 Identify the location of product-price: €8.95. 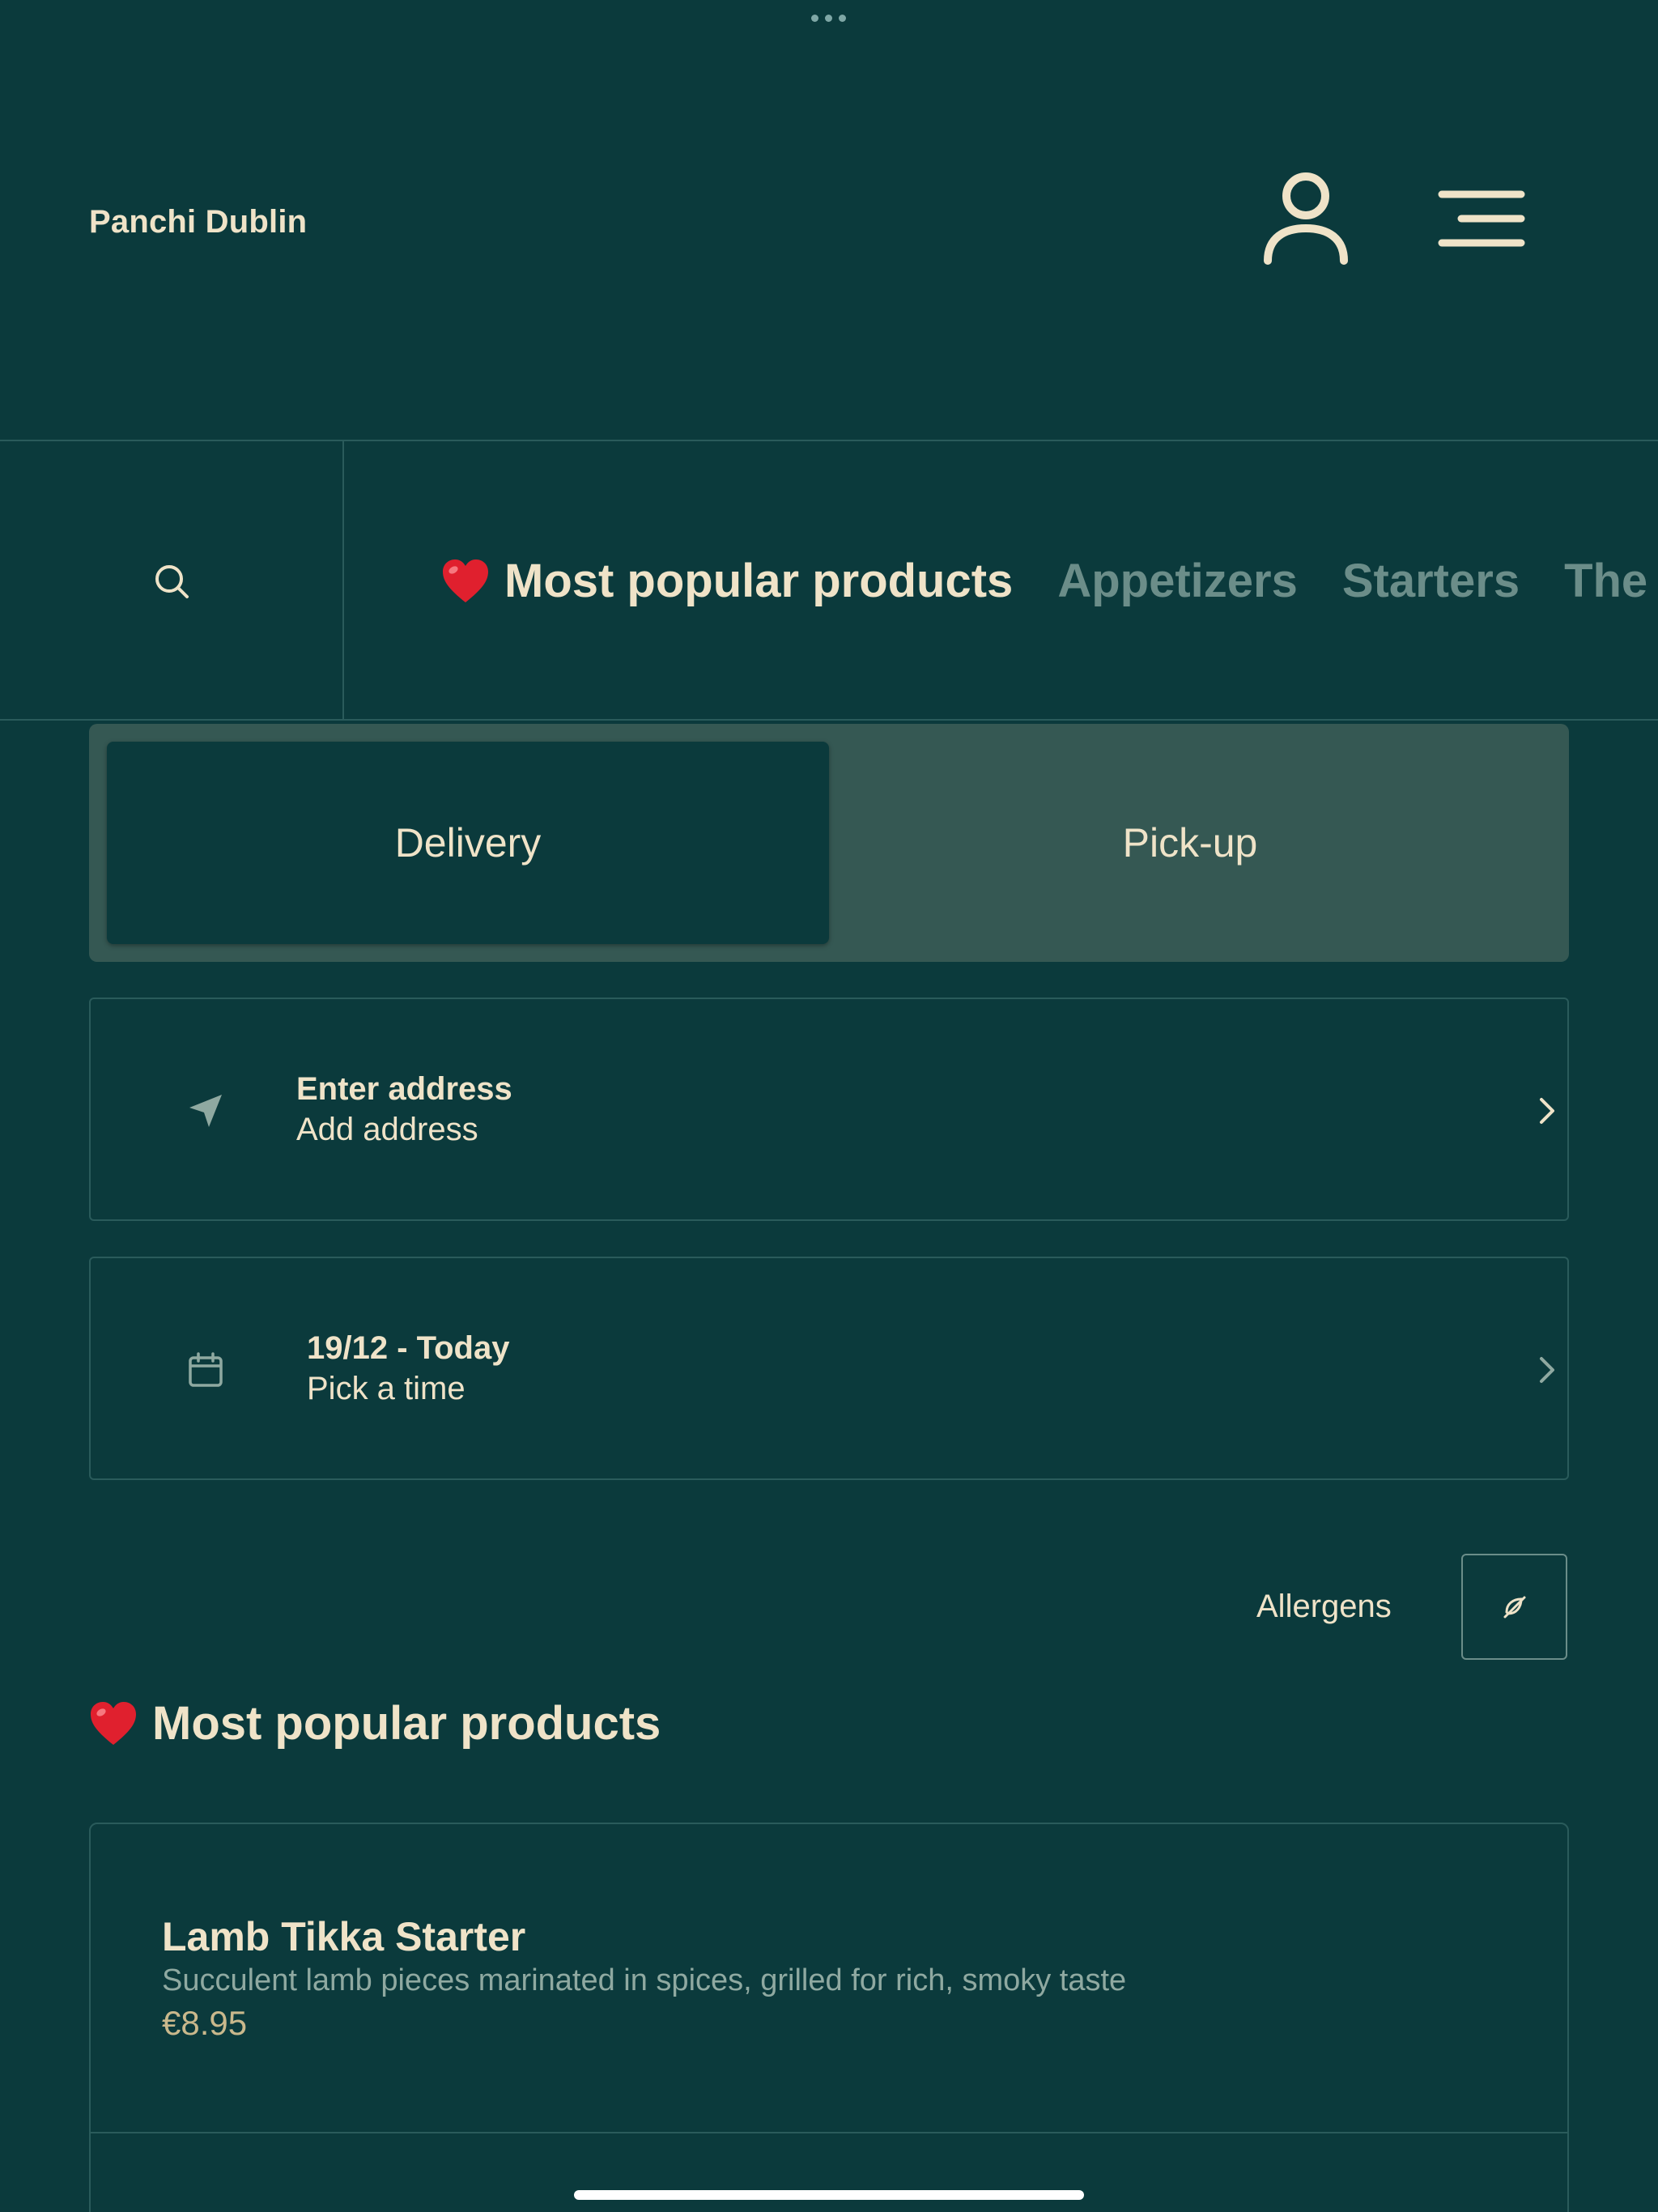
(205, 2023).